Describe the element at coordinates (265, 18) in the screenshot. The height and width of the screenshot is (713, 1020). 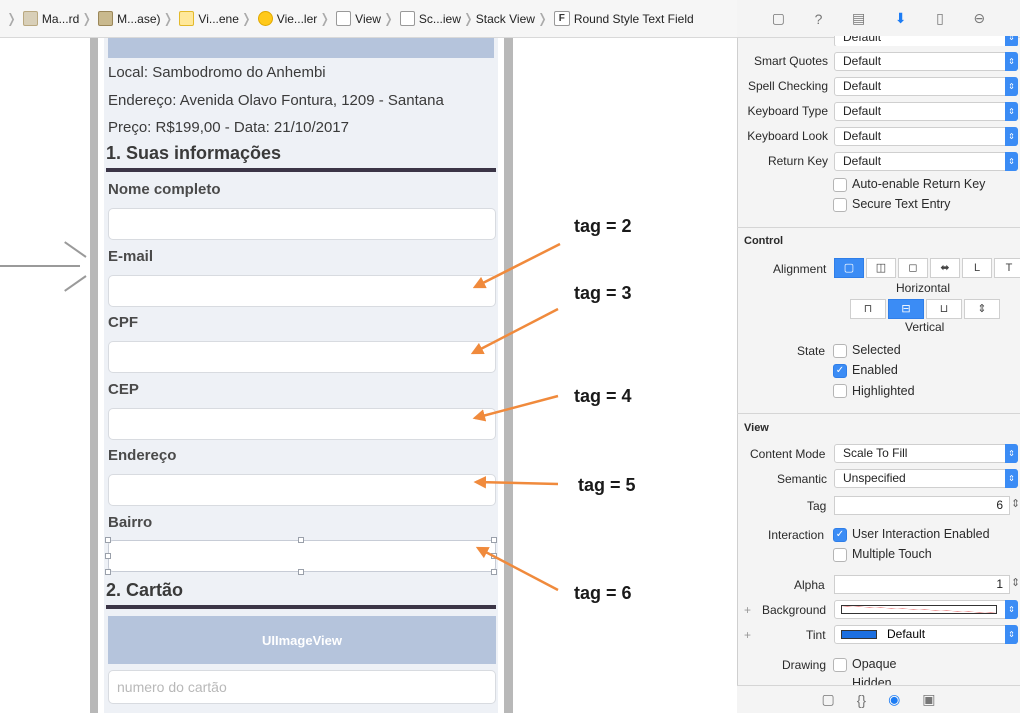
I see `view-controller-icon` at that location.